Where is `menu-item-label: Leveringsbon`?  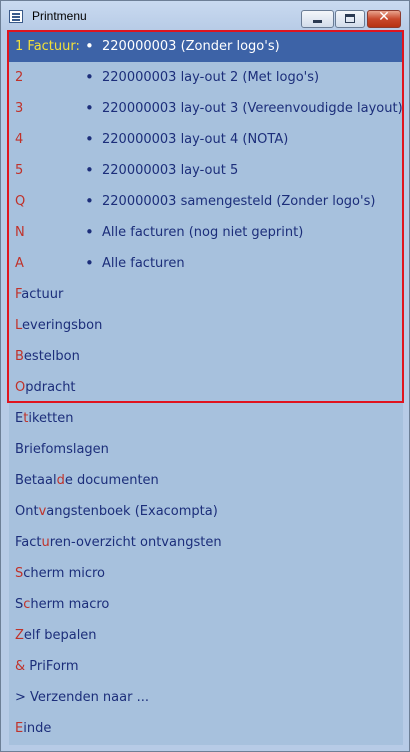 menu-item-label: Leveringsbon is located at coordinates (59, 325).